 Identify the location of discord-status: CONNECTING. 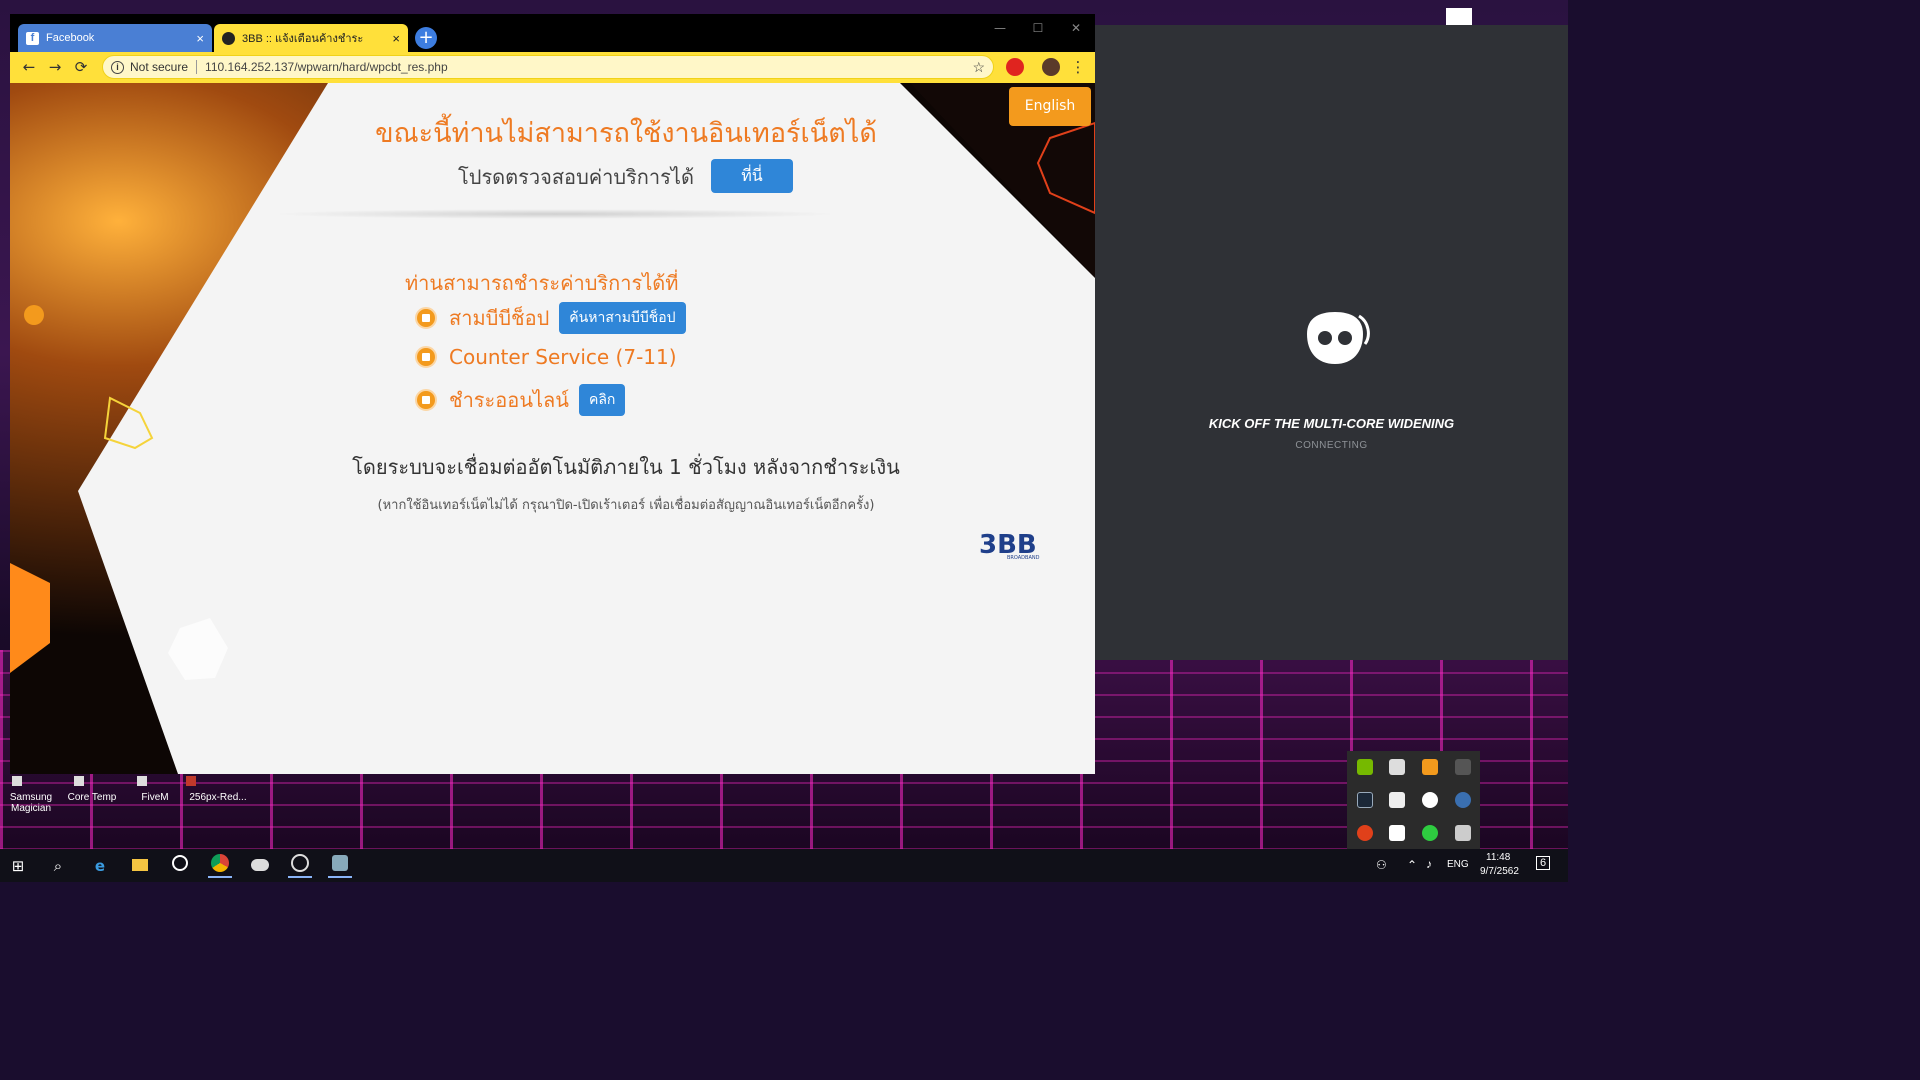
(1331, 445).